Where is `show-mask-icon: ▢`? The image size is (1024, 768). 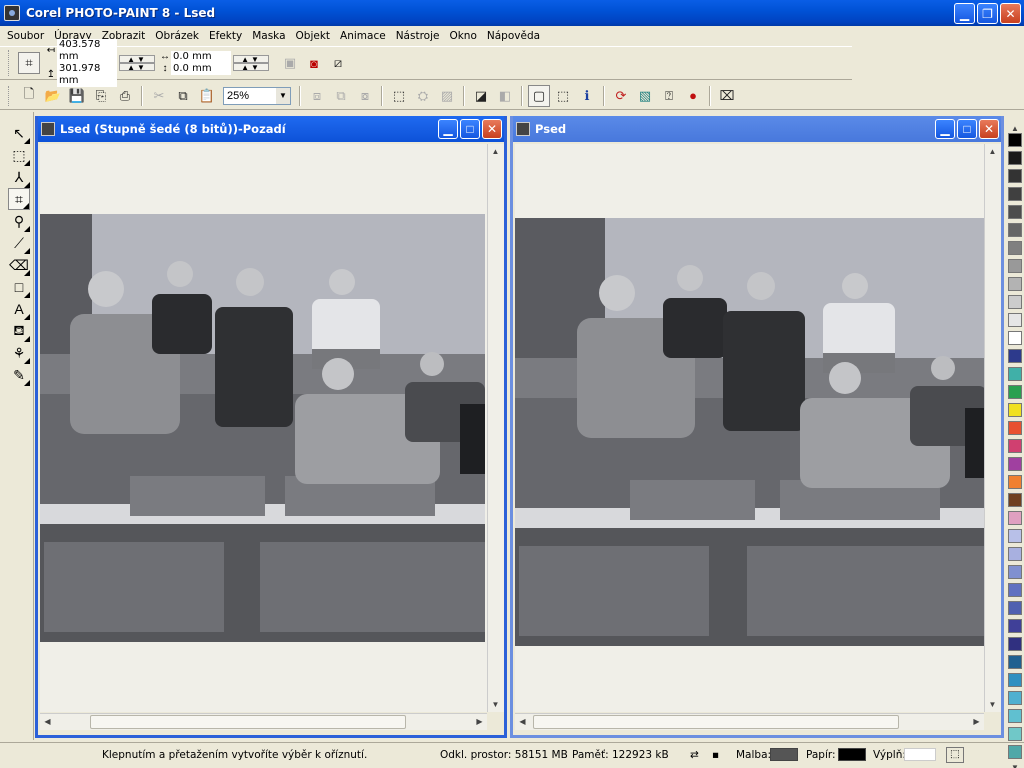 show-mask-icon: ▢ is located at coordinates (539, 95).